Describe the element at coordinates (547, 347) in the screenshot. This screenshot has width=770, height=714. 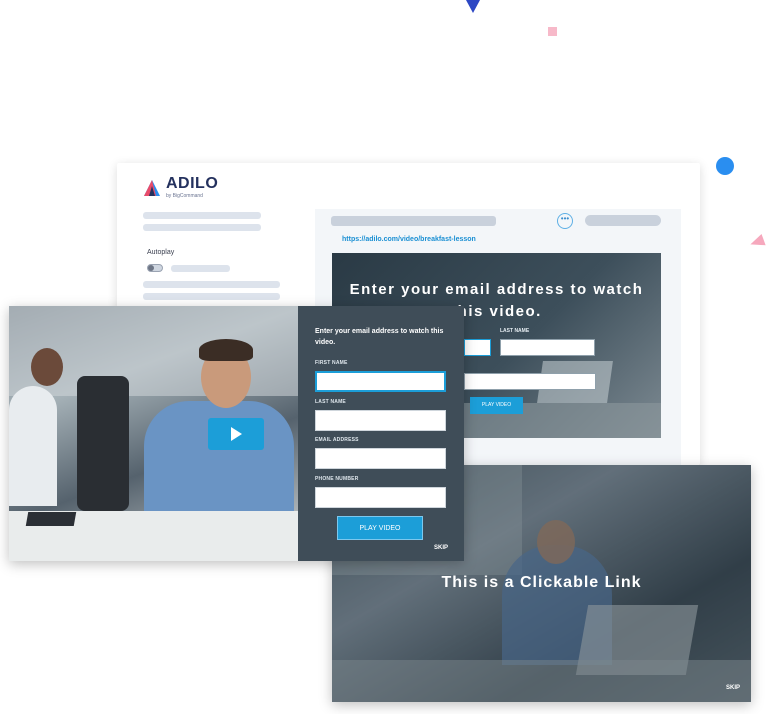
I see `preview-last-name-field` at that location.